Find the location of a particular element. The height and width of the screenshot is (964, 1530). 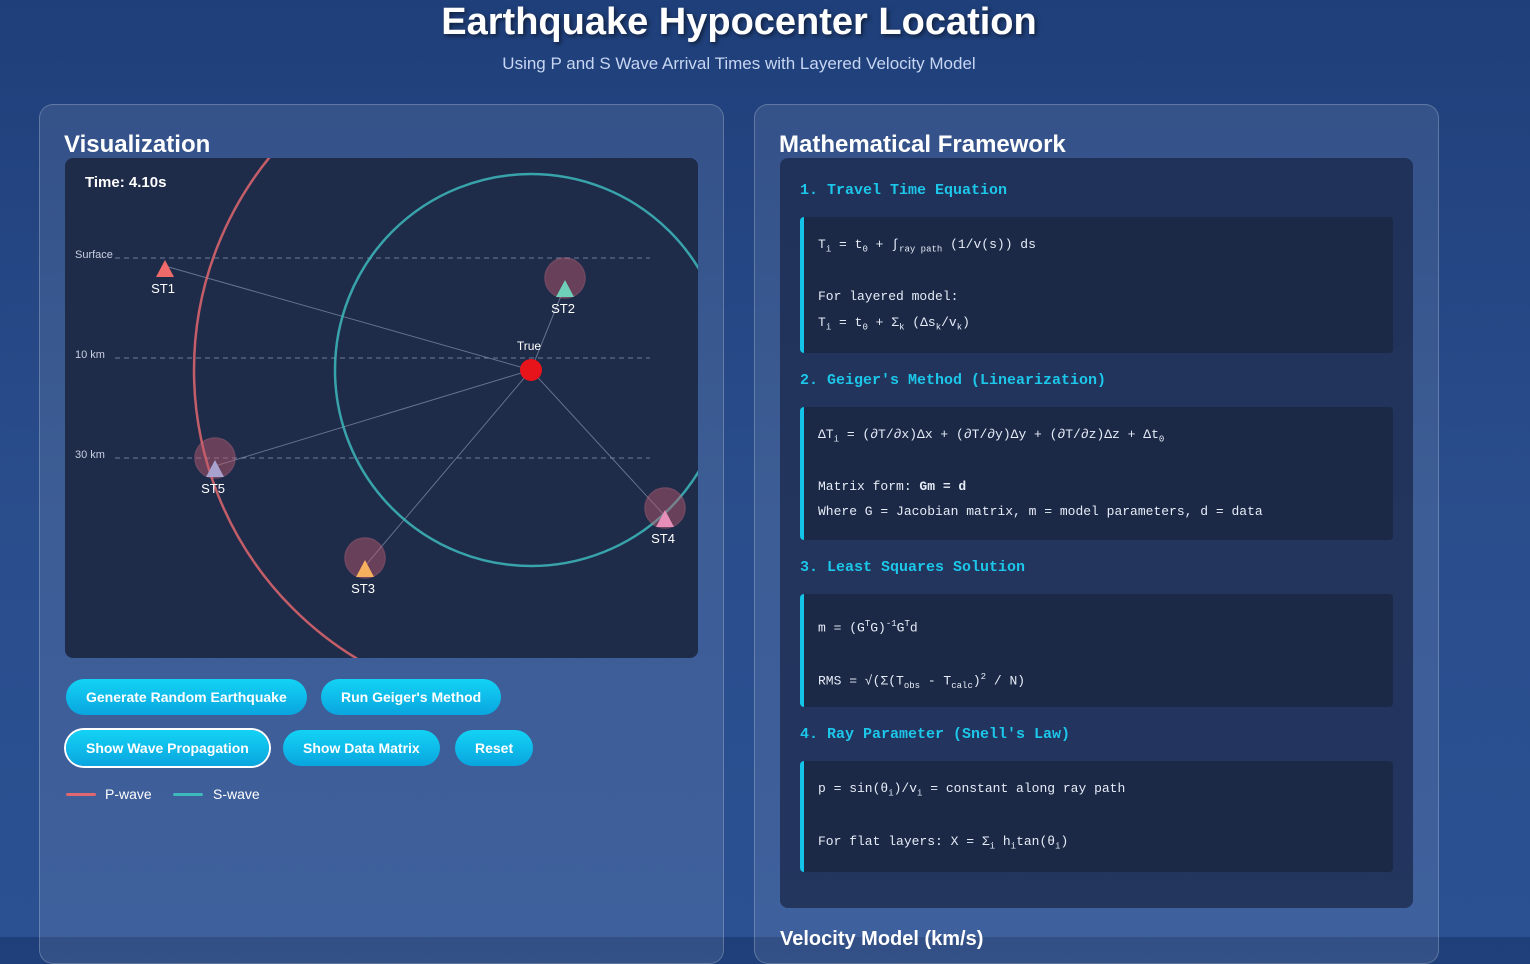

ray-path-st5 is located at coordinates (373, 418).